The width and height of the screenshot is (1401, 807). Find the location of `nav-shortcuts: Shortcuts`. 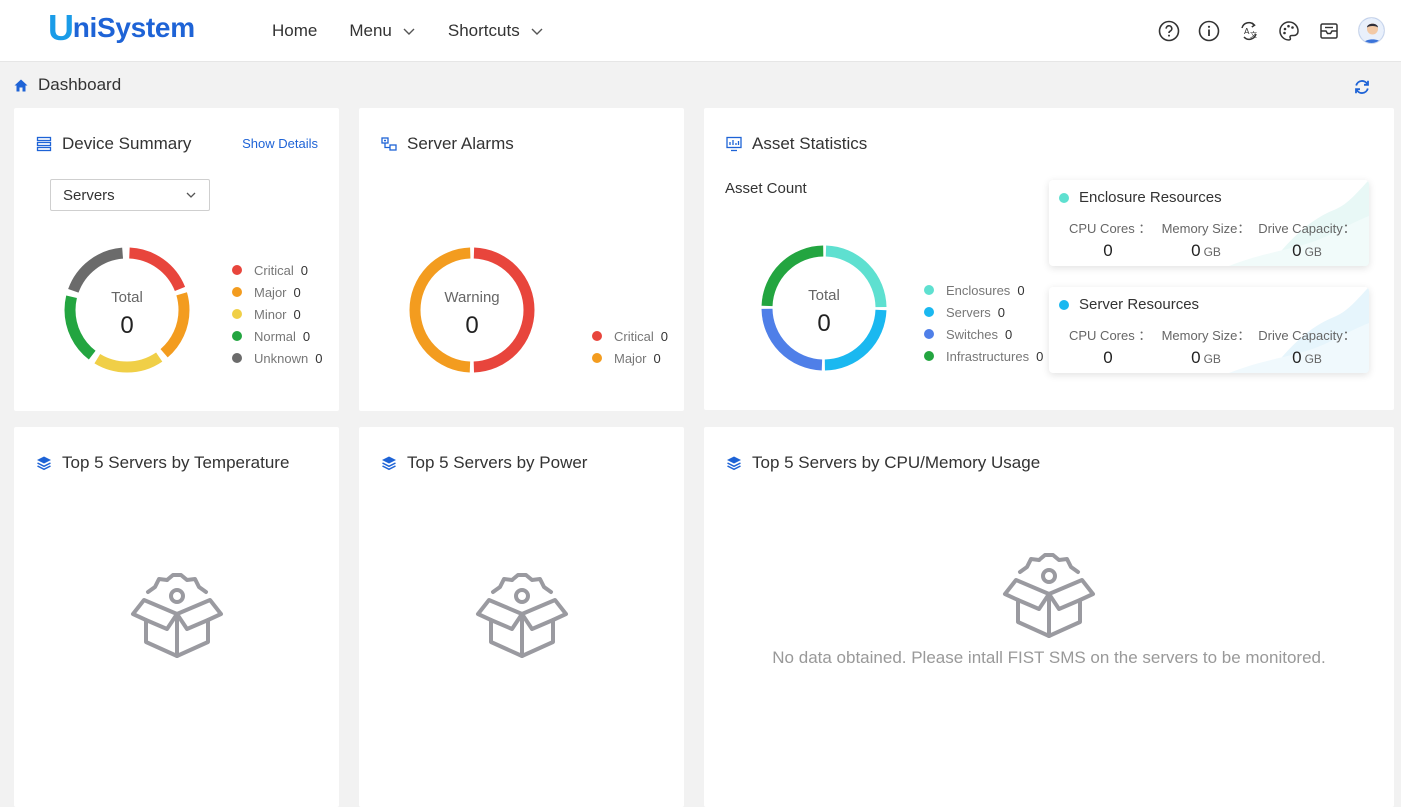

nav-shortcuts: Shortcuts is located at coordinates (496, 31).